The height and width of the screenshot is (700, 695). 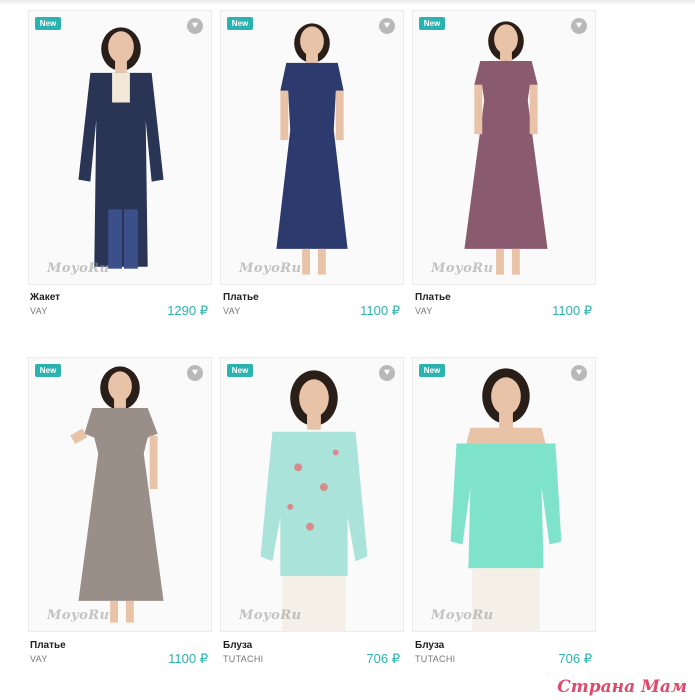 I want to click on top-divider, so click(x=347, y=2).